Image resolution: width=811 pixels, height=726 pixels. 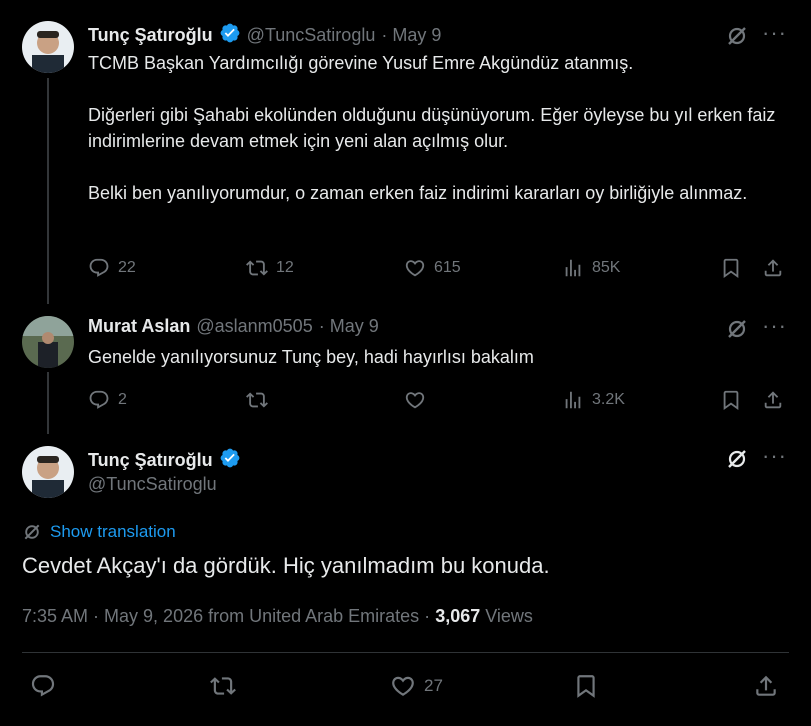 I want to click on like-count: 615, so click(x=447, y=267).